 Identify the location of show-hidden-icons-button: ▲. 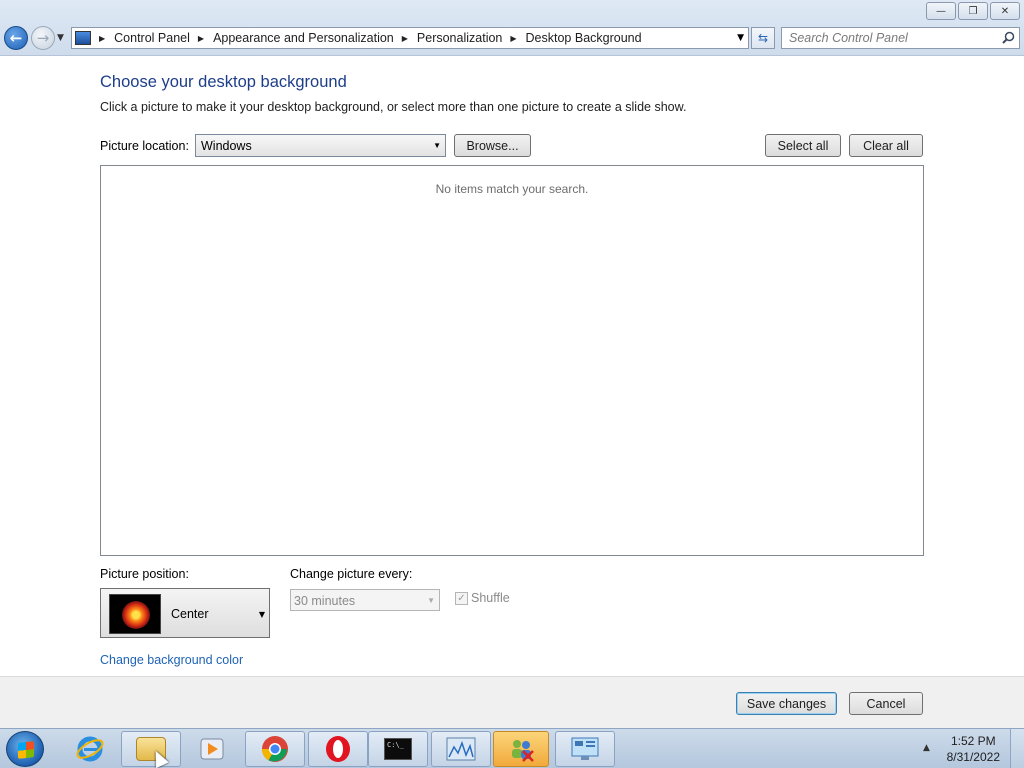
(926, 748).